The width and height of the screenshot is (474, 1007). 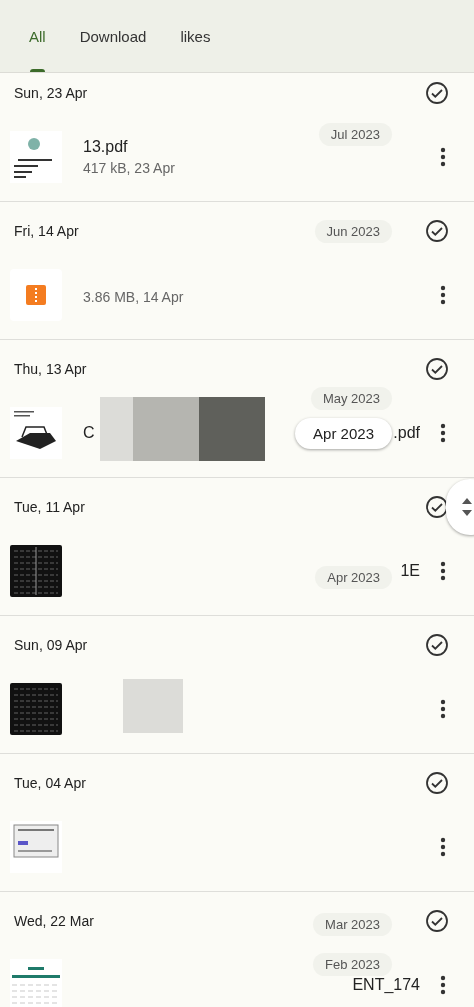 I want to click on file-name: 13.pdf, so click(x=105, y=147).